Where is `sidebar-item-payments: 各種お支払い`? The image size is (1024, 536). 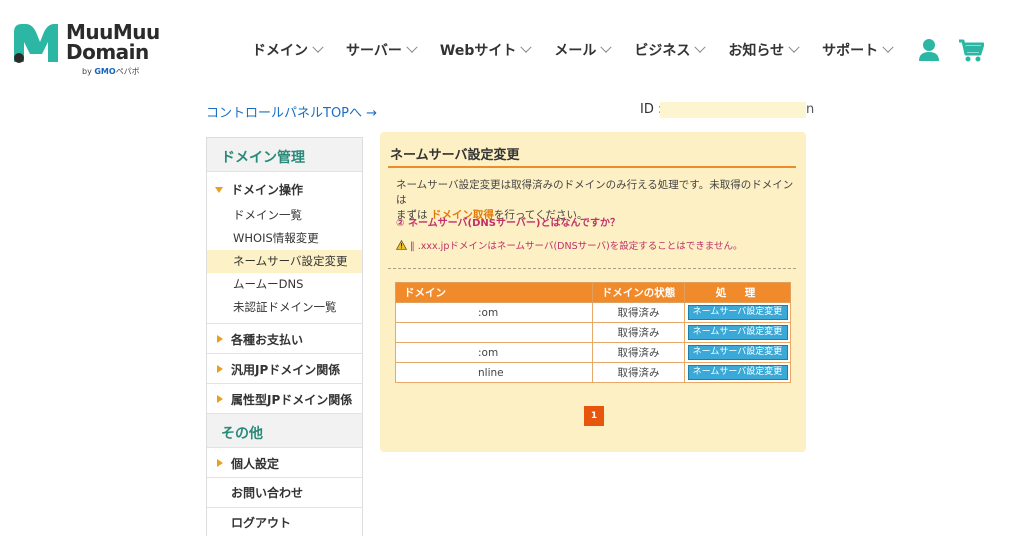
sidebar-item-payments: 各種お支払い is located at coordinates (284, 340).